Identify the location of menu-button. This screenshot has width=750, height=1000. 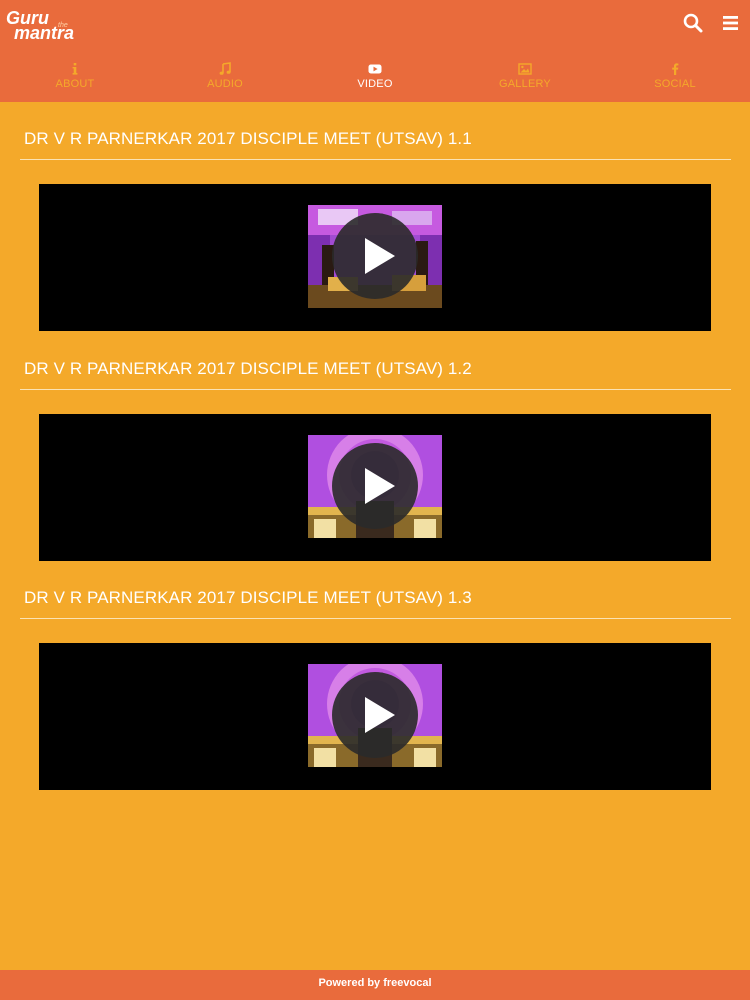
(731, 23).